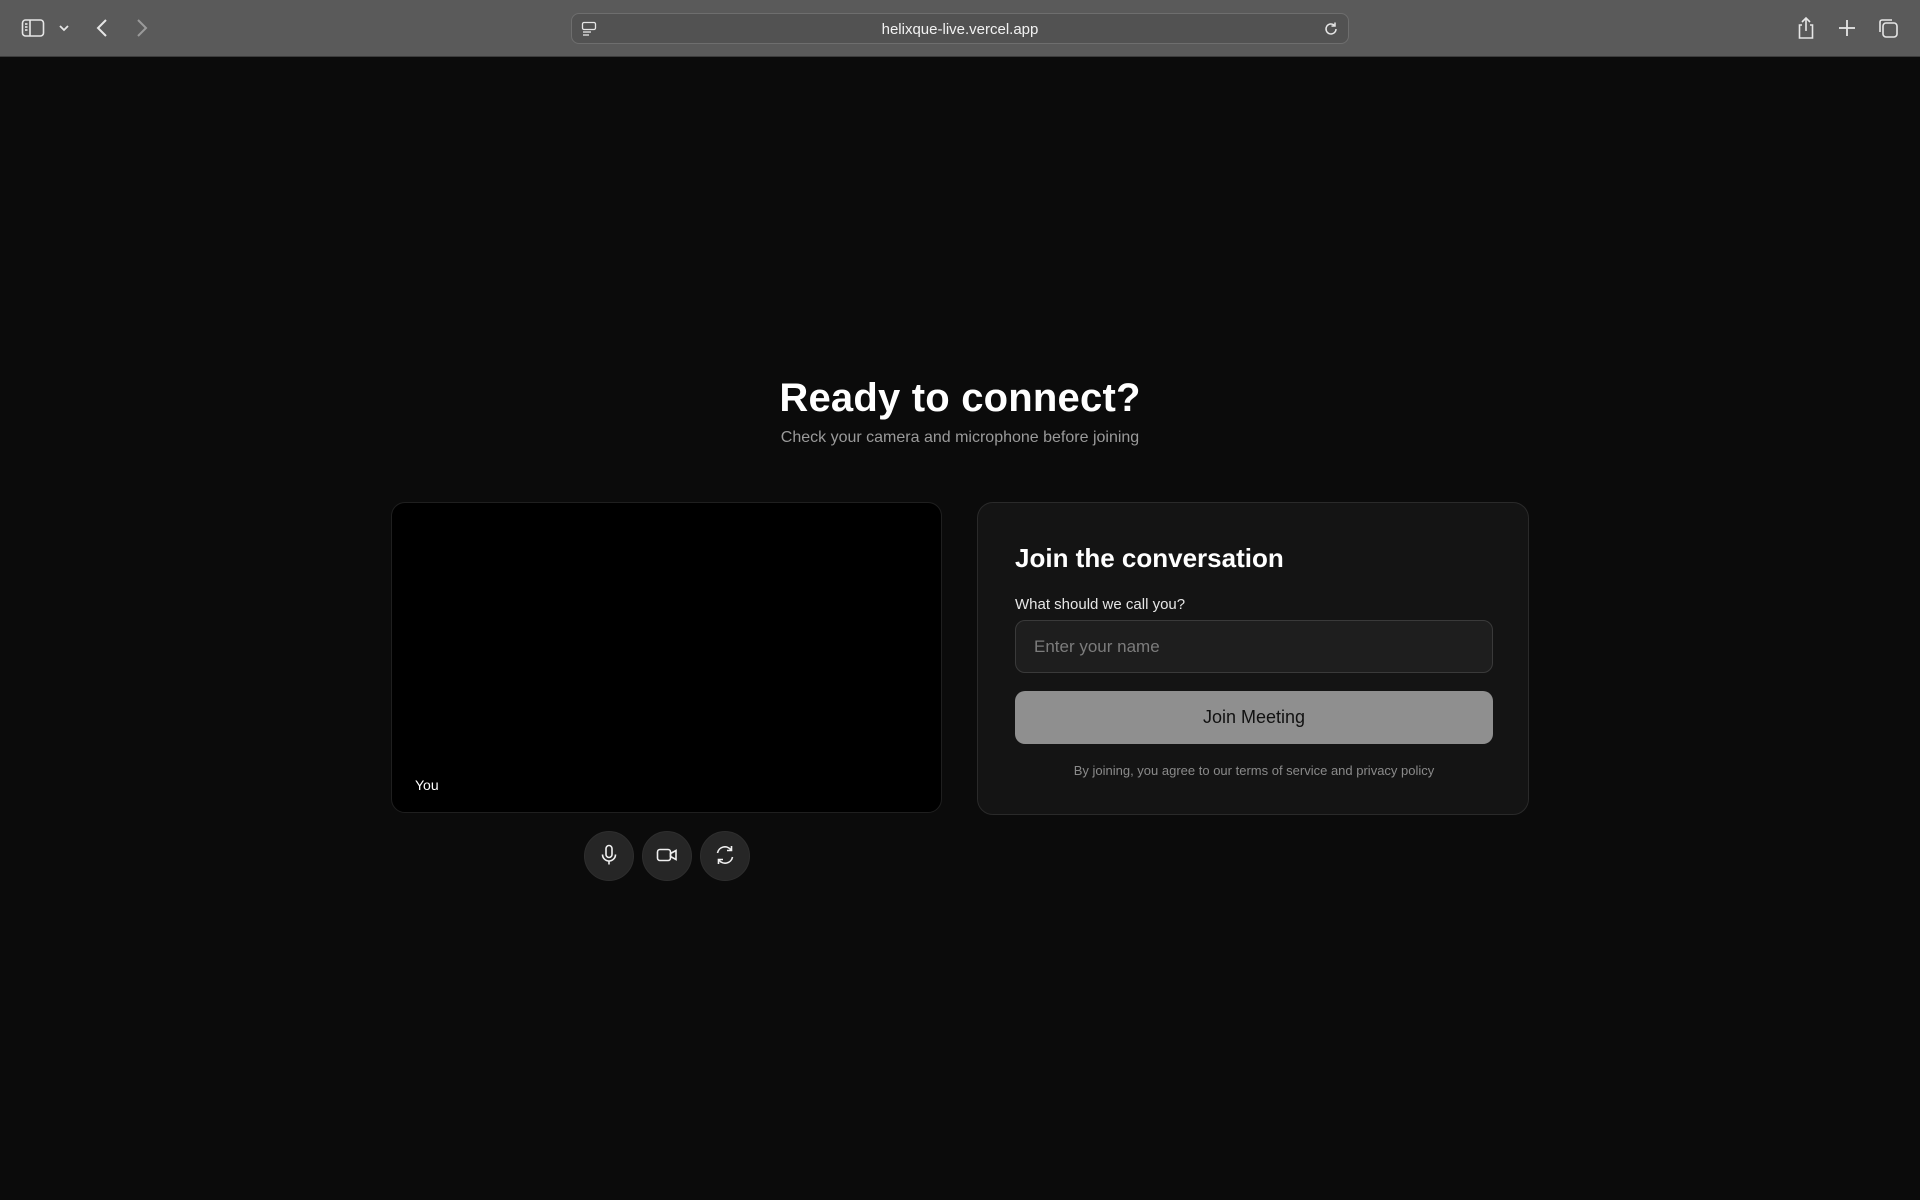  I want to click on microphone-icon, so click(609, 856).